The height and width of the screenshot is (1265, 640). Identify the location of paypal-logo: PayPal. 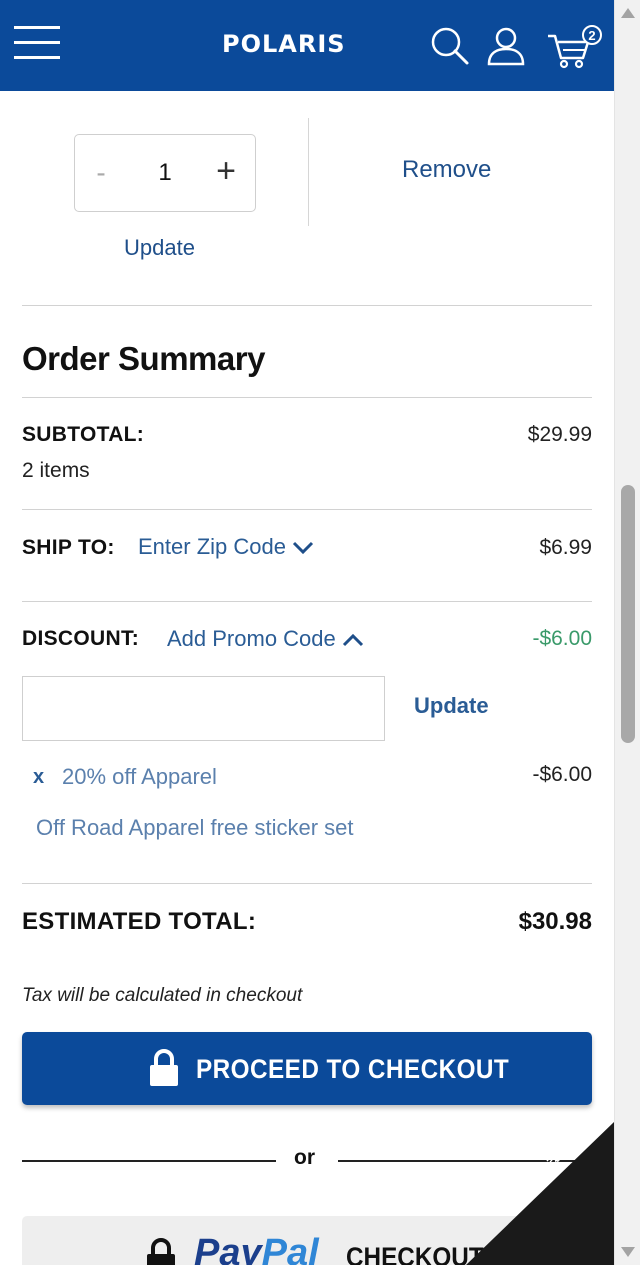
(256, 1248).